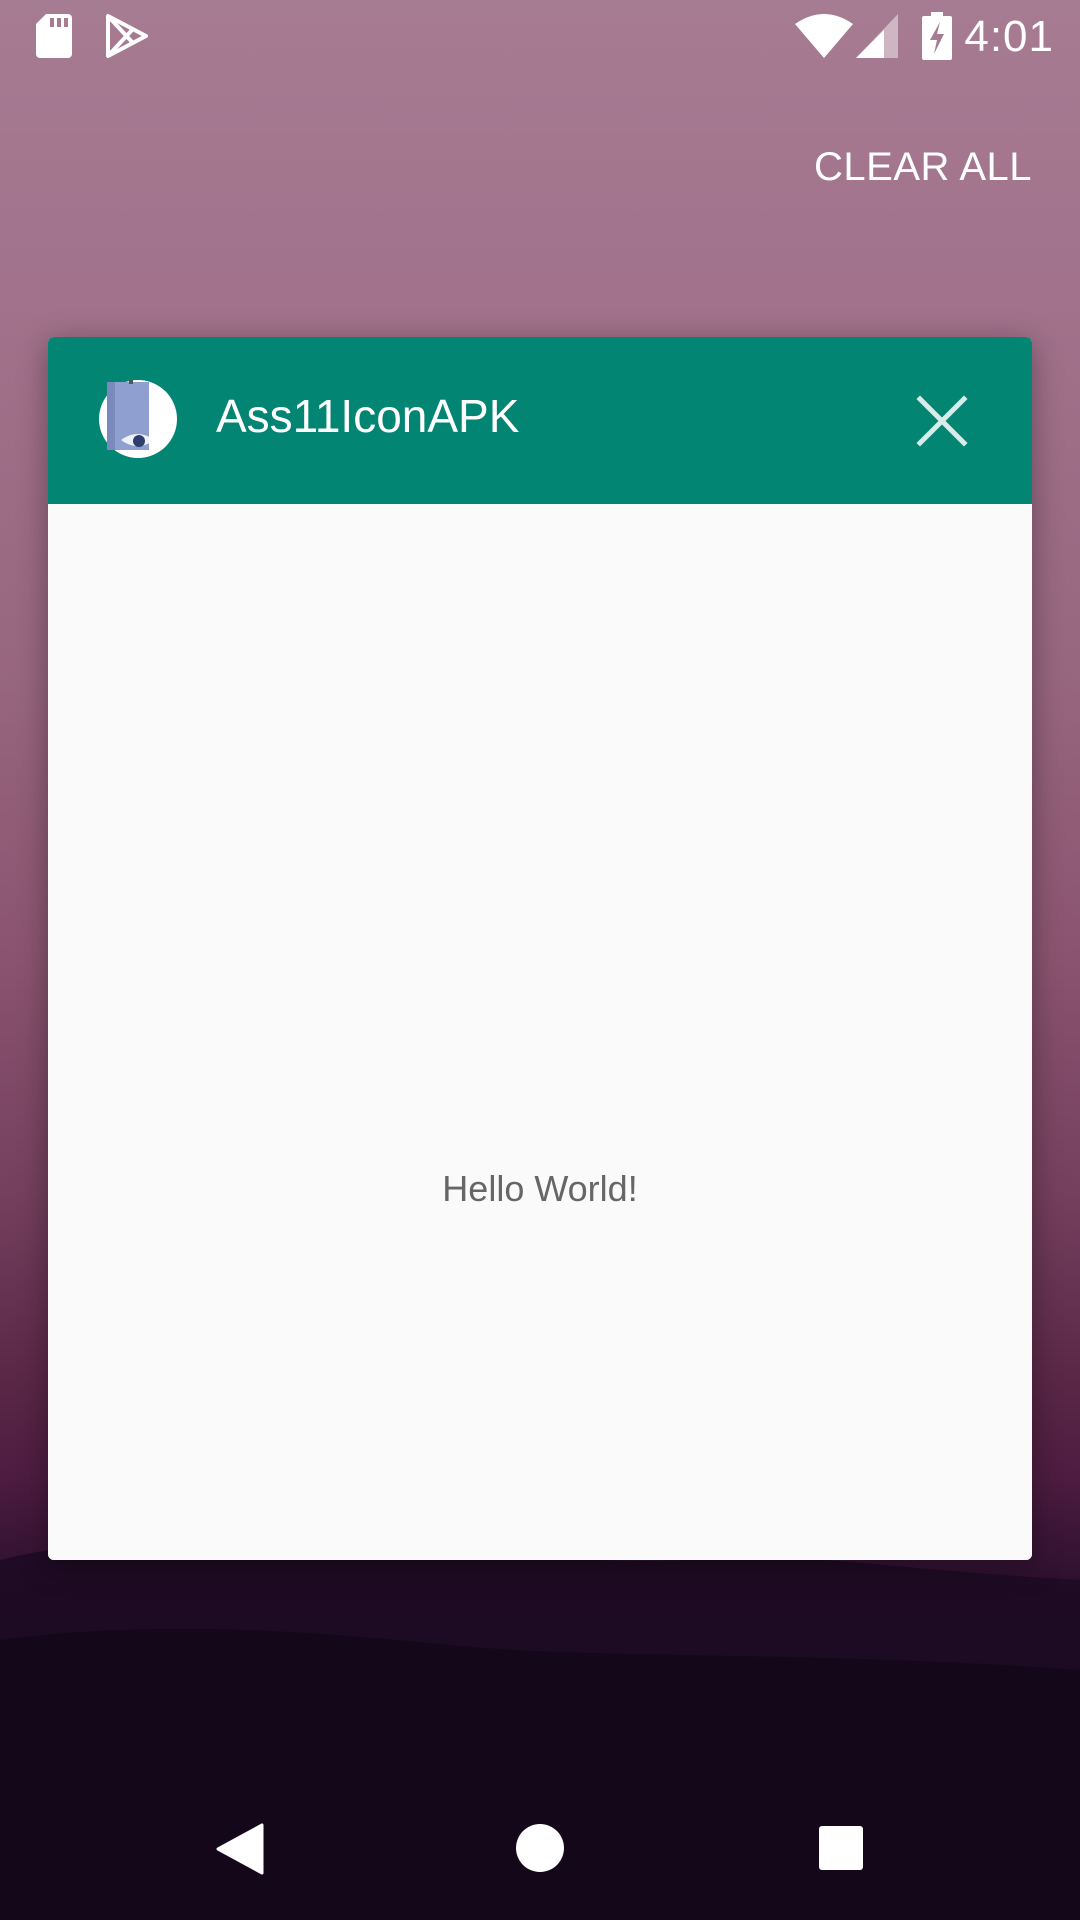  I want to click on hello-world-text: Hello World!, so click(540, 1188).